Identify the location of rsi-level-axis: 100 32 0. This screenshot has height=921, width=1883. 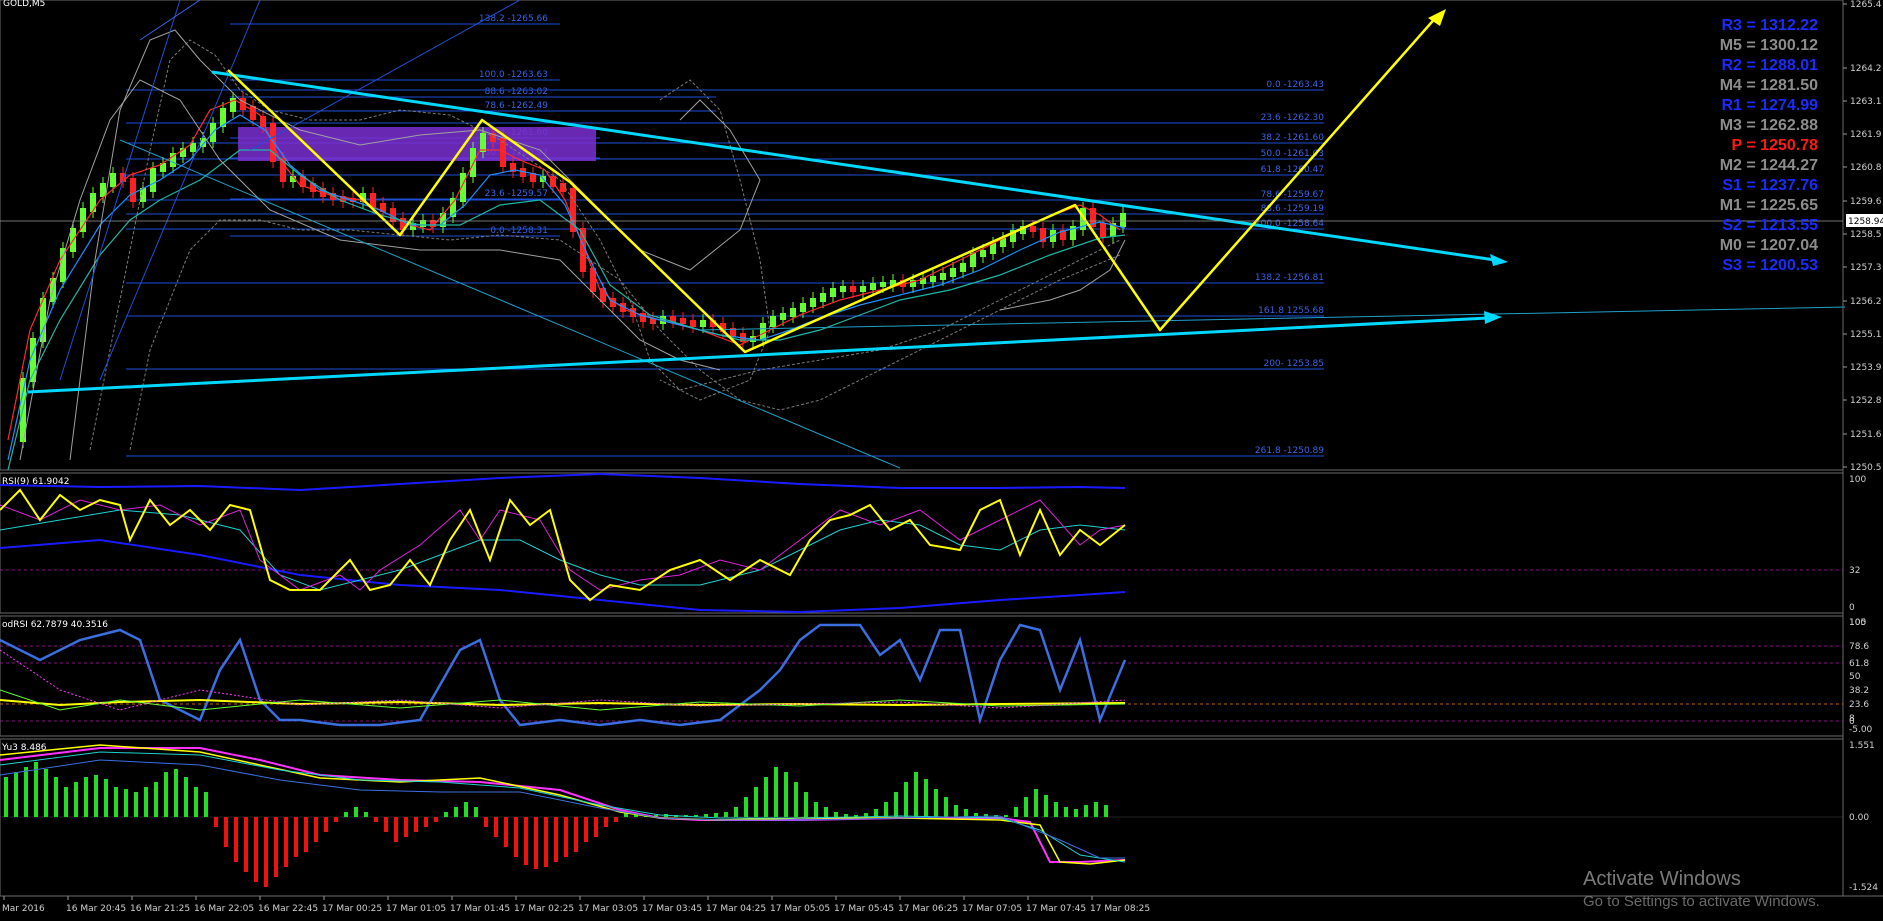
(1857, 544).